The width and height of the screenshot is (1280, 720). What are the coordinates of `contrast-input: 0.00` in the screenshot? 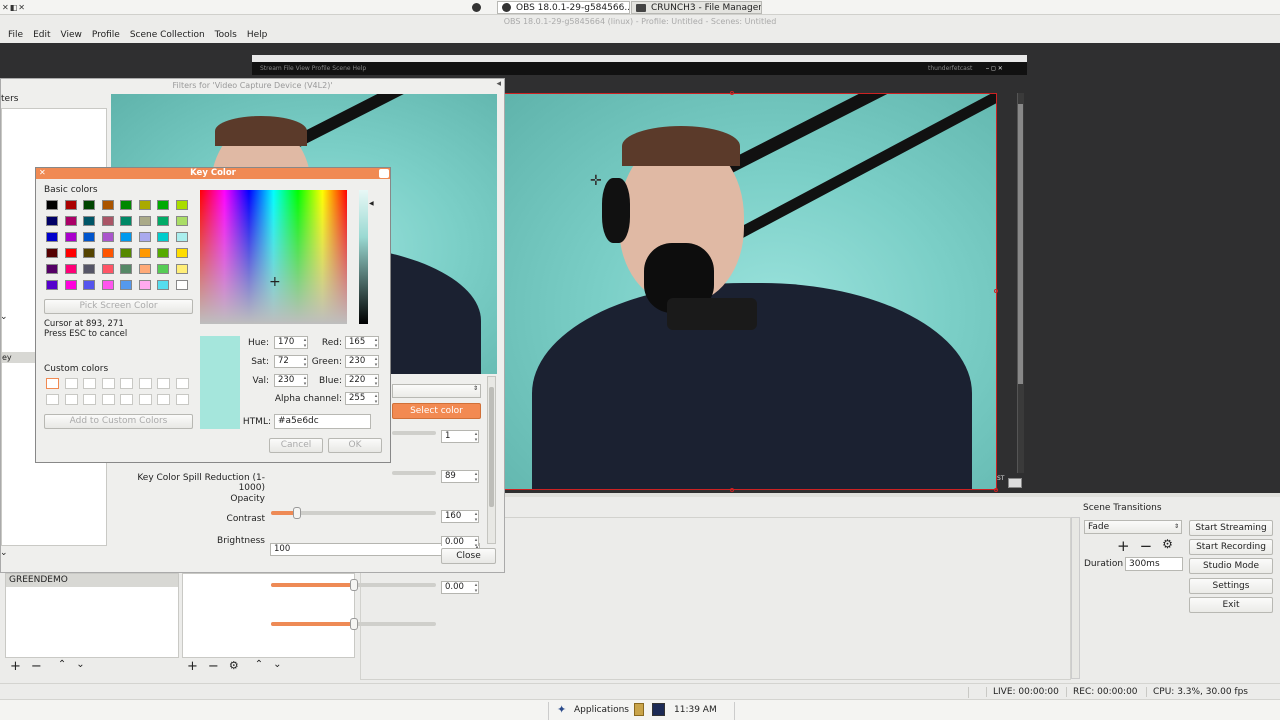 It's located at (460, 587).